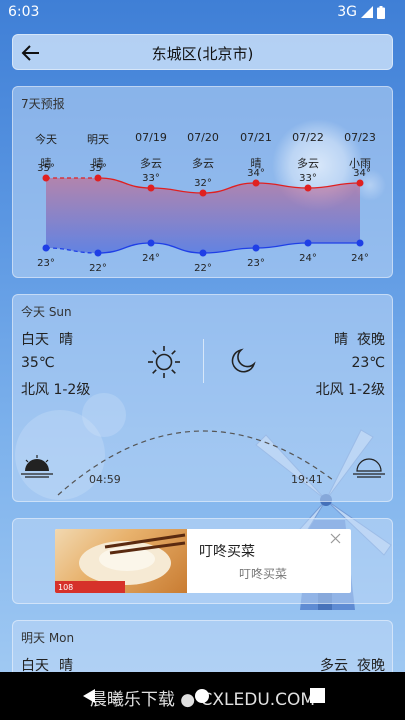  What do you see at coordinates (24, 12) in the screenshot?
I see `status-time: 6:03` at bounding box center [24, 12].